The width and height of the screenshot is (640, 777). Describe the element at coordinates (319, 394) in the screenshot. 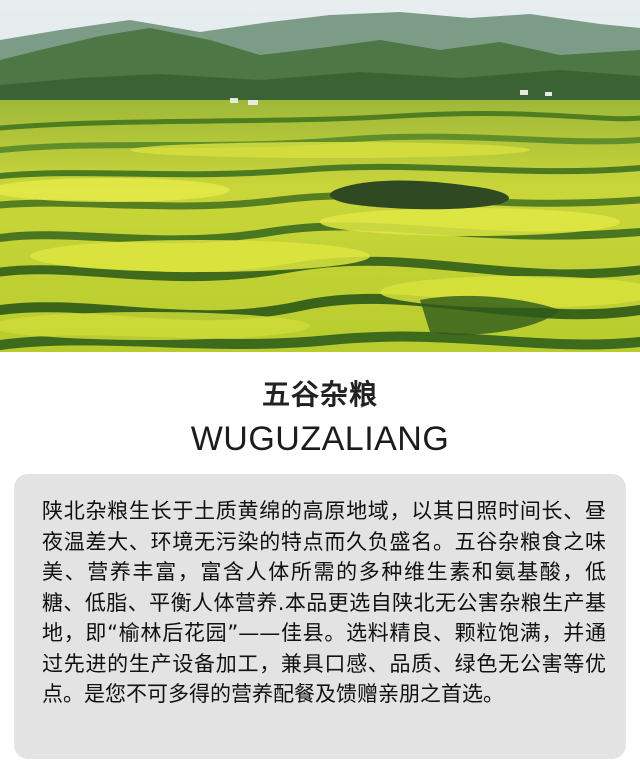

I see `product-title-chinese: 五谷杂粮` at that location.